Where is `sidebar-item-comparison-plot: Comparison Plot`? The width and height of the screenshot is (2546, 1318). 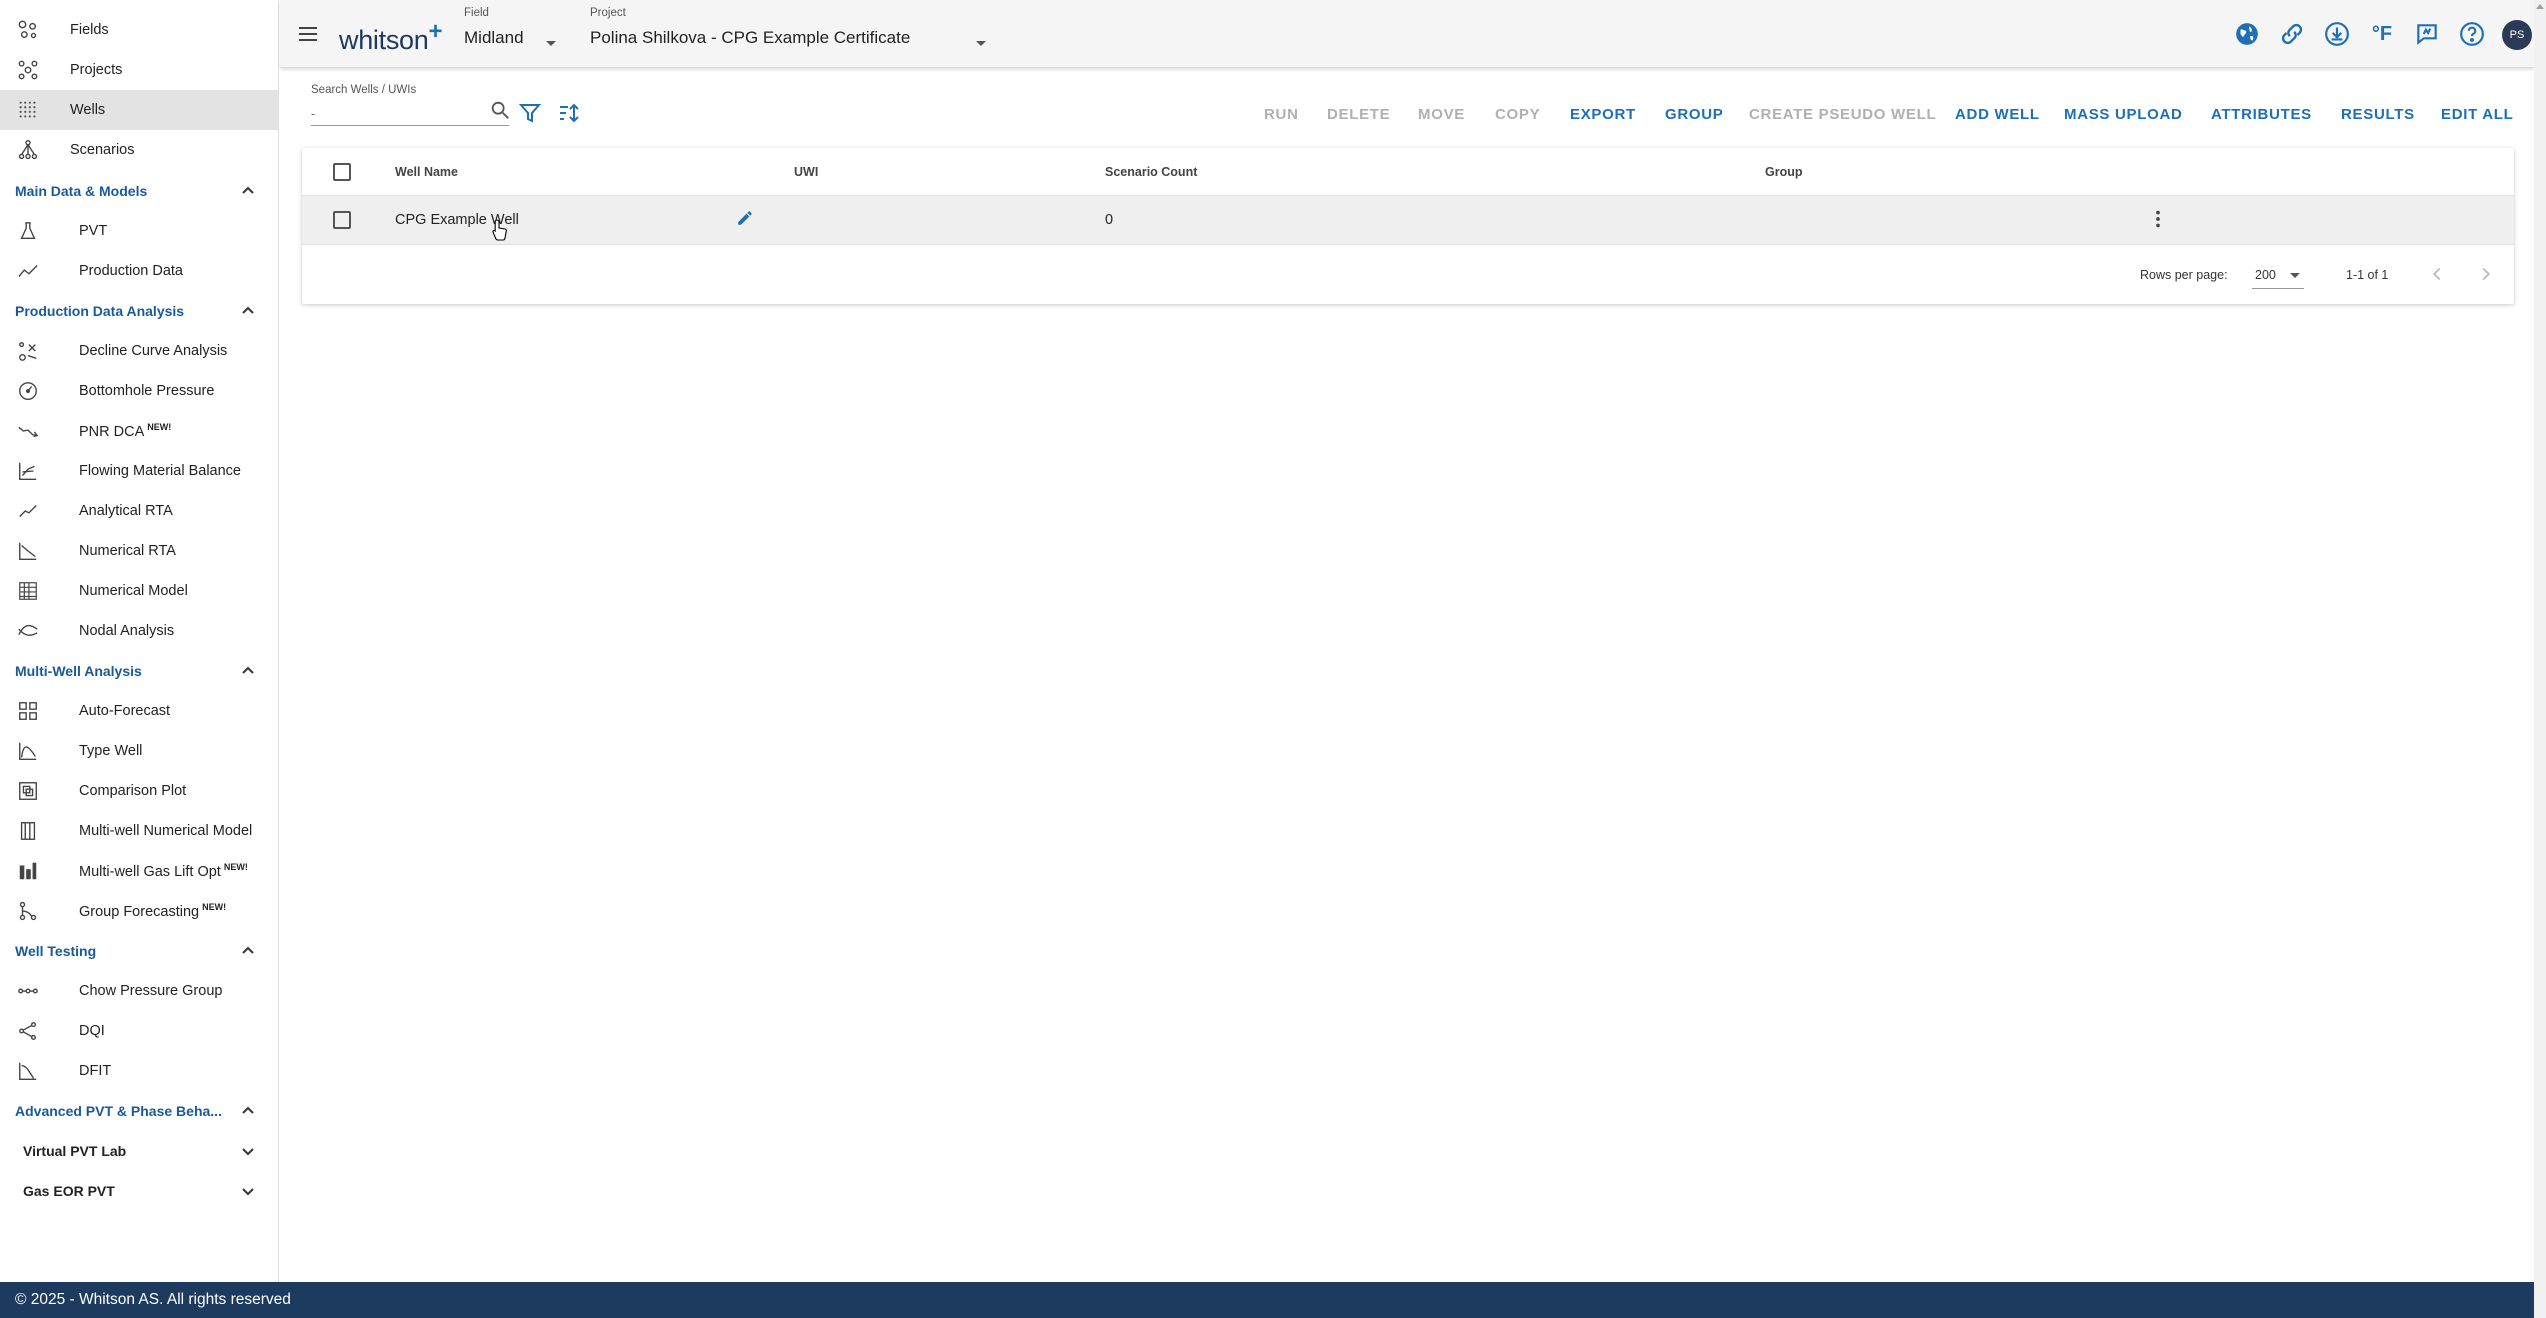
sidebar-item-comparison-plot: Comparison Plot is located at coordinates (139, 791).